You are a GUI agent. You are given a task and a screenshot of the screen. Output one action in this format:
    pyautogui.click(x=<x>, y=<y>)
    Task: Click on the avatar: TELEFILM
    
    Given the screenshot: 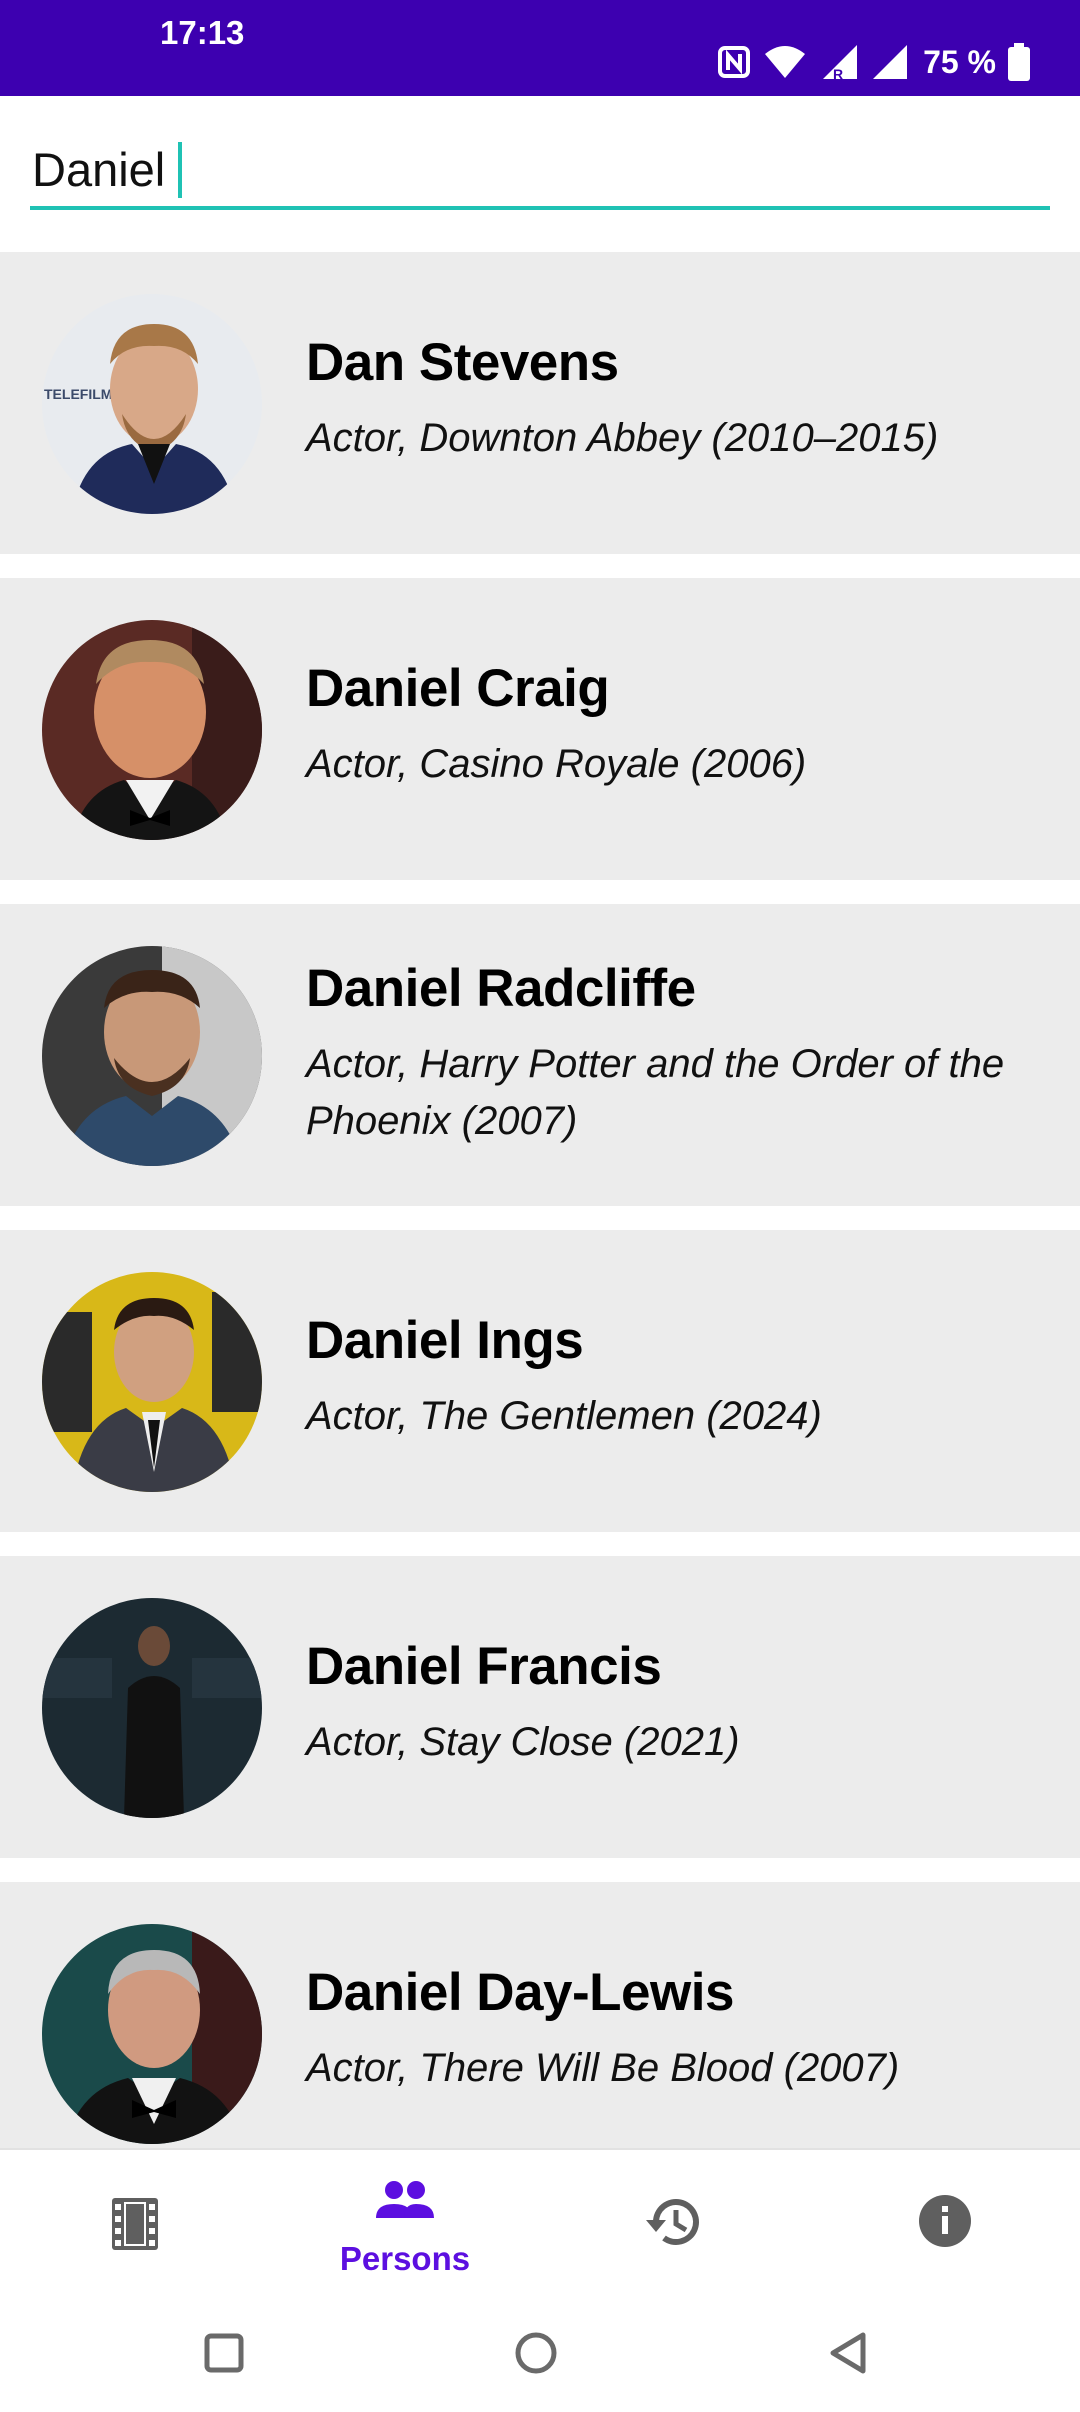 What is the action you would take?
    pyautogui.click(x=152, y=404)
    